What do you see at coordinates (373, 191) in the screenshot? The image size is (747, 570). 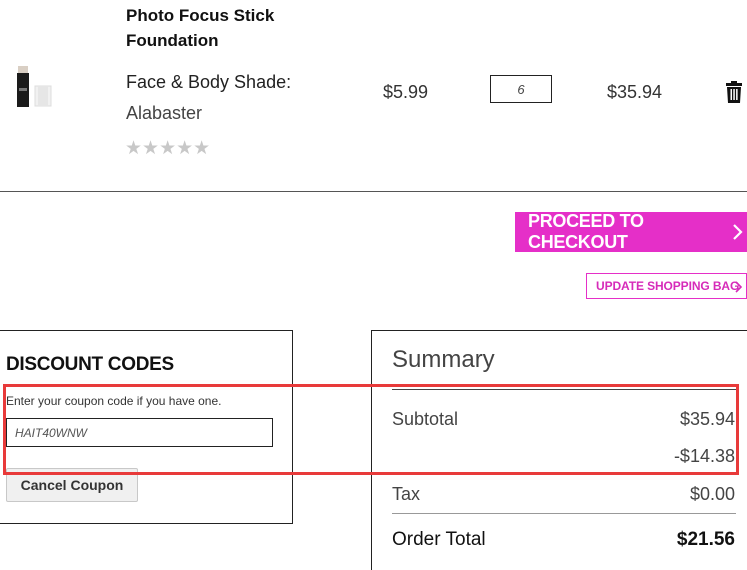 I see `divider` at bounding box center [373, 191].